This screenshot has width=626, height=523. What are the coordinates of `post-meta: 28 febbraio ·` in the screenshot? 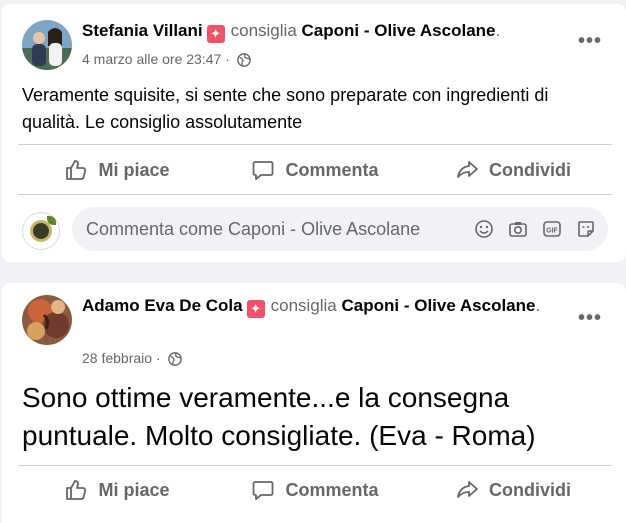 It's located at (132, 359).